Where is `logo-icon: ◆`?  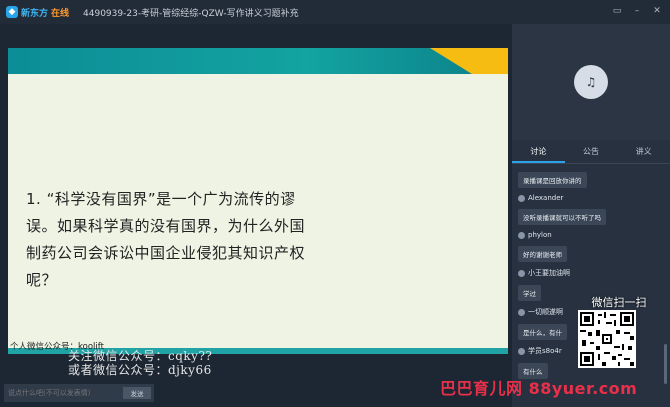 logo-icon: ◆ is located at coordinates (12, 12).